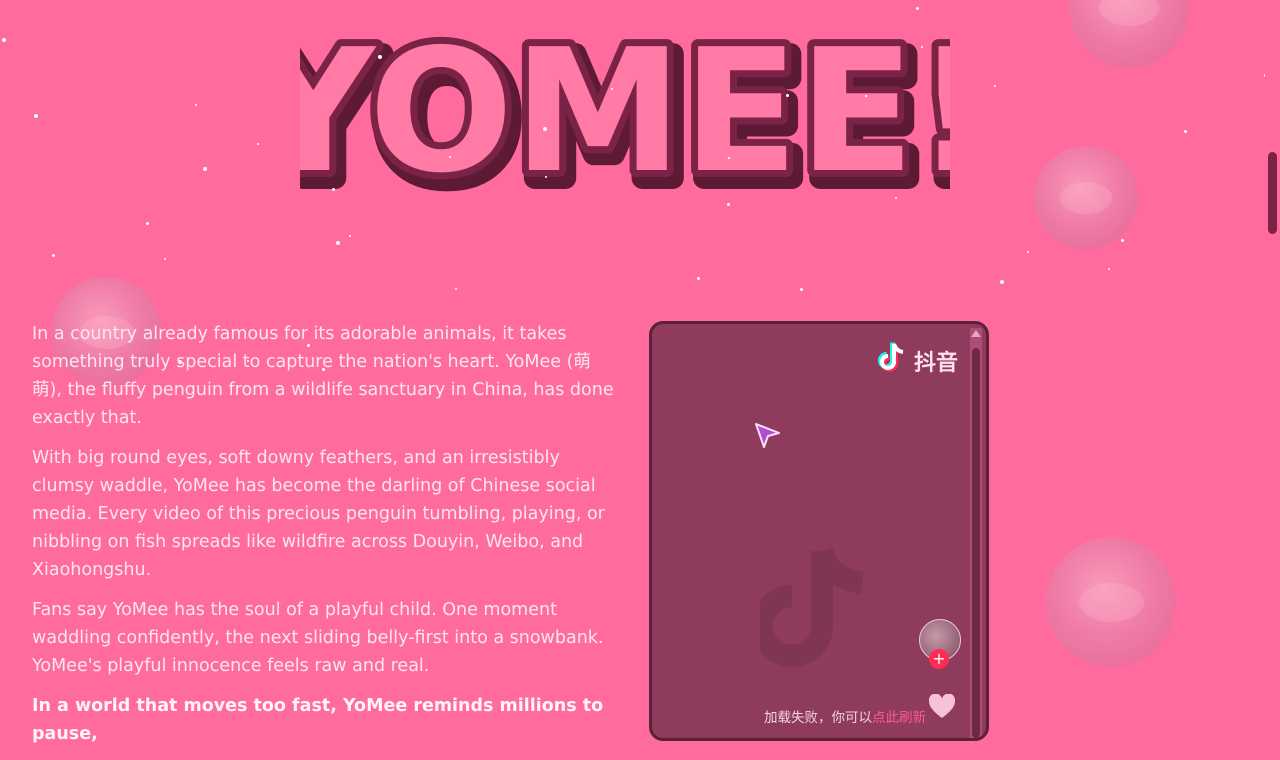 Image resolution: width=1280 pixels, height=760 pixels. I want to click on douyin-watermark-icon, so click(810, 610).